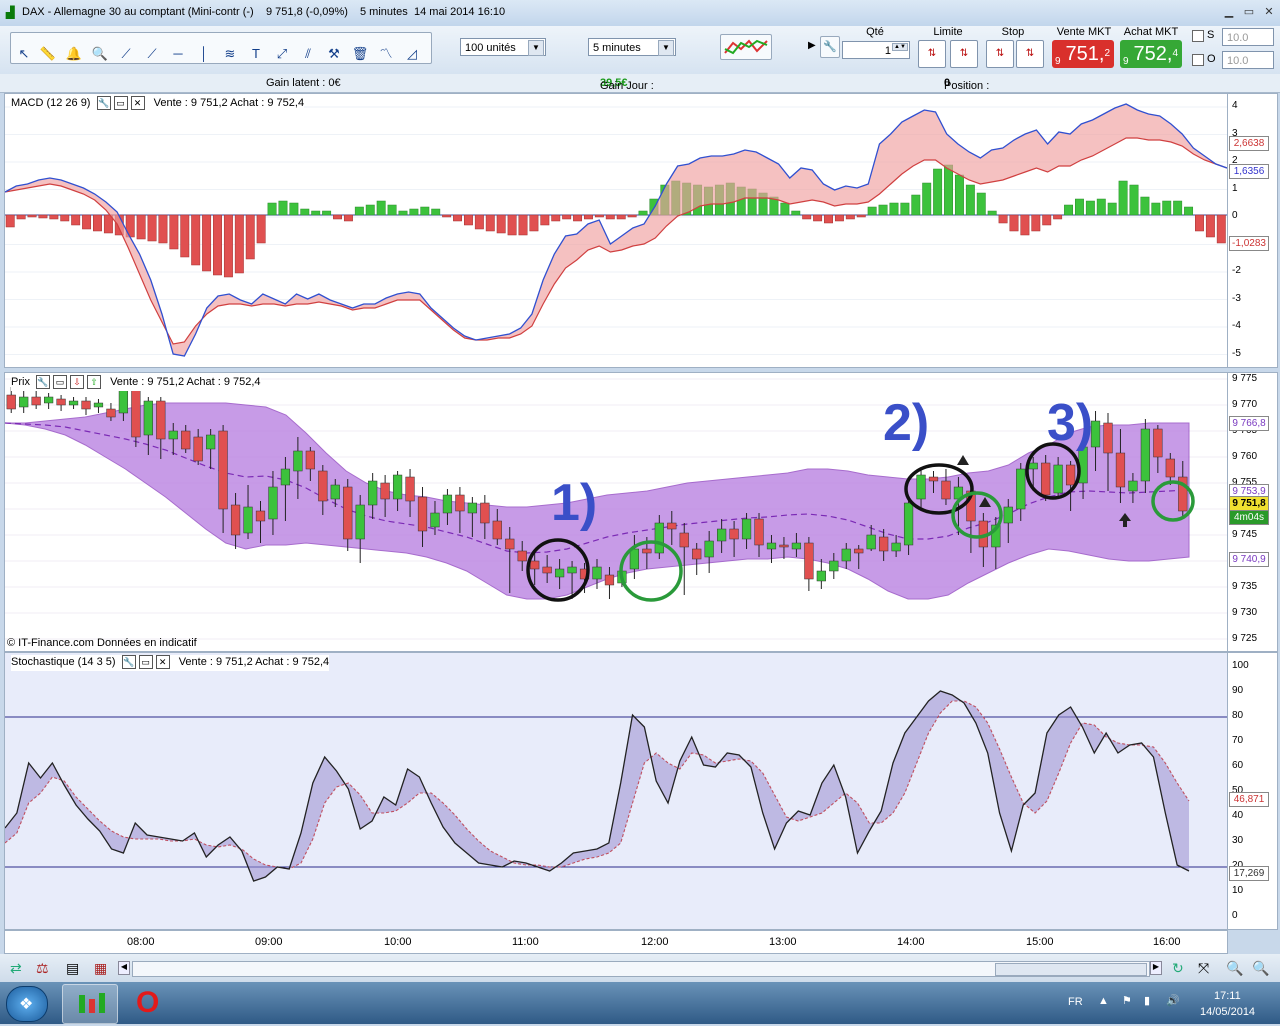  I want to click on buy-market-button: 9 752,4, so click(1151, 54).